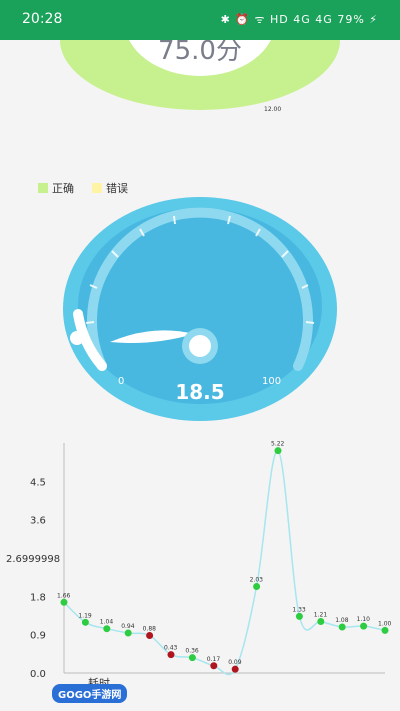 The image size is (400, 711). What do you see at coordinates (38, 636) in the screenshot?
I see `y-tick-label: 0.9` at bounding box center [38, 636].